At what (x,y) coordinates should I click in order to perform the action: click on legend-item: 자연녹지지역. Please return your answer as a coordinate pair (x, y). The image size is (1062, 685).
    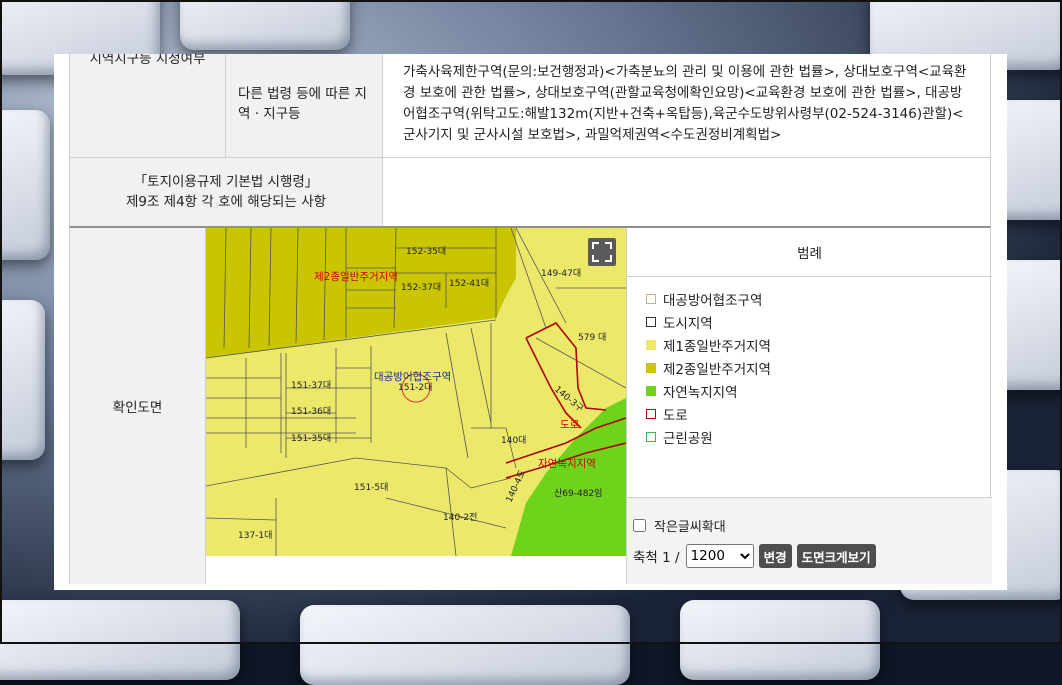
    Looking at the image, I should click on (819, 390).